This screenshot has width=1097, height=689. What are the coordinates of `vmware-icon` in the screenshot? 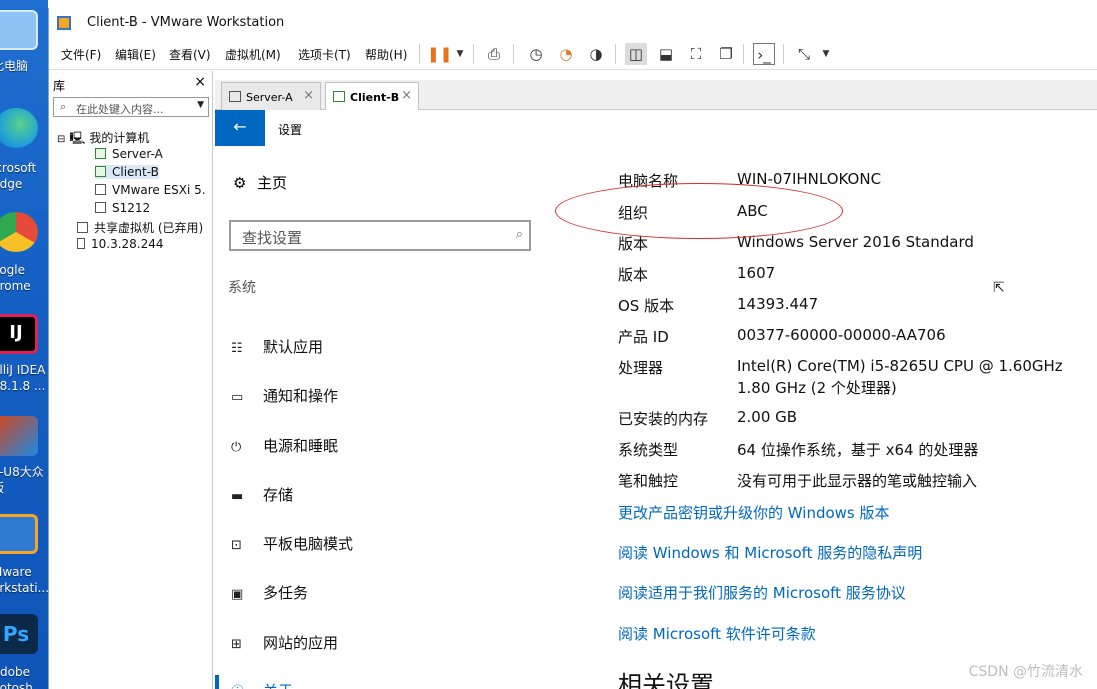 It's located at (19, 534).